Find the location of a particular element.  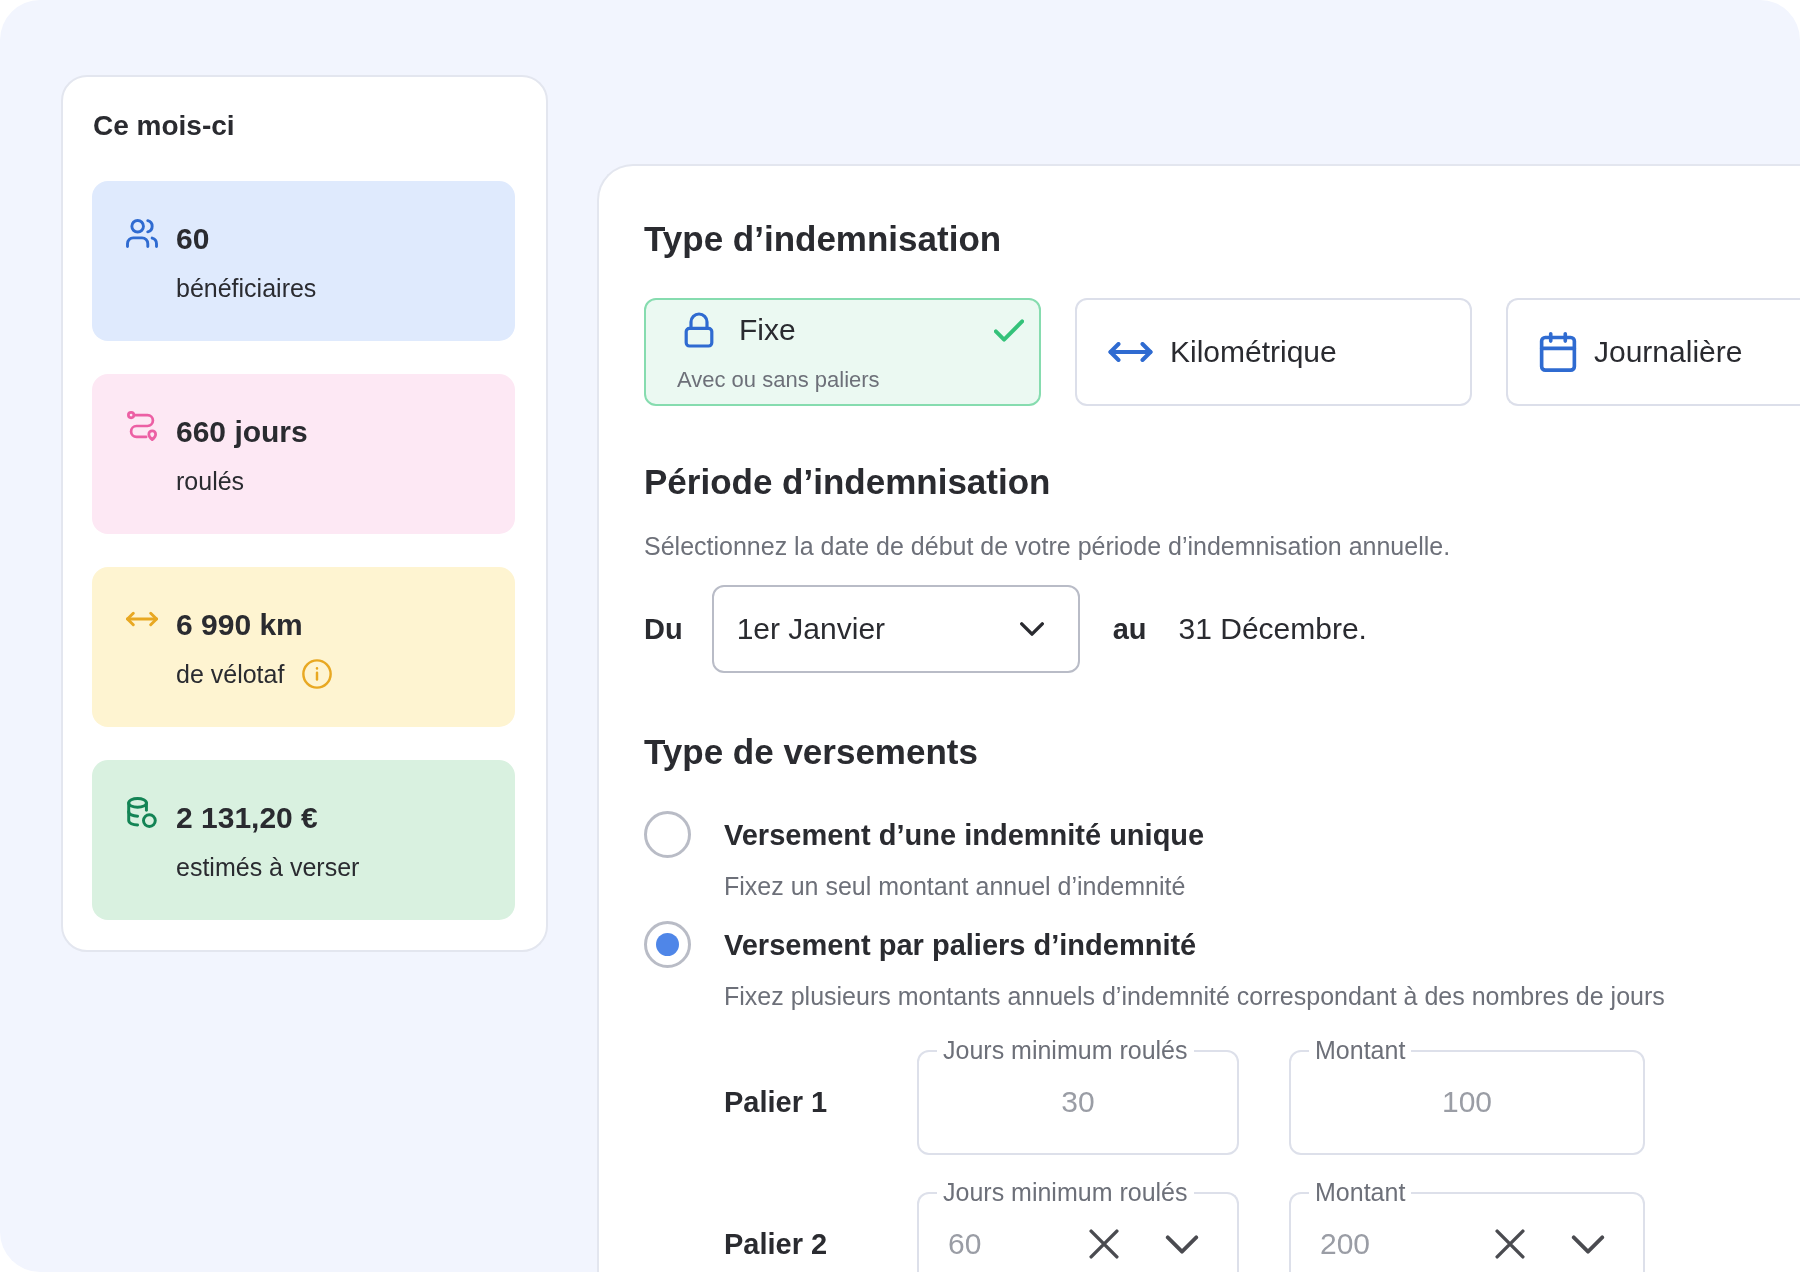

radio-label: Versement d’une indemnité unique is located at coordinates (964, 834).